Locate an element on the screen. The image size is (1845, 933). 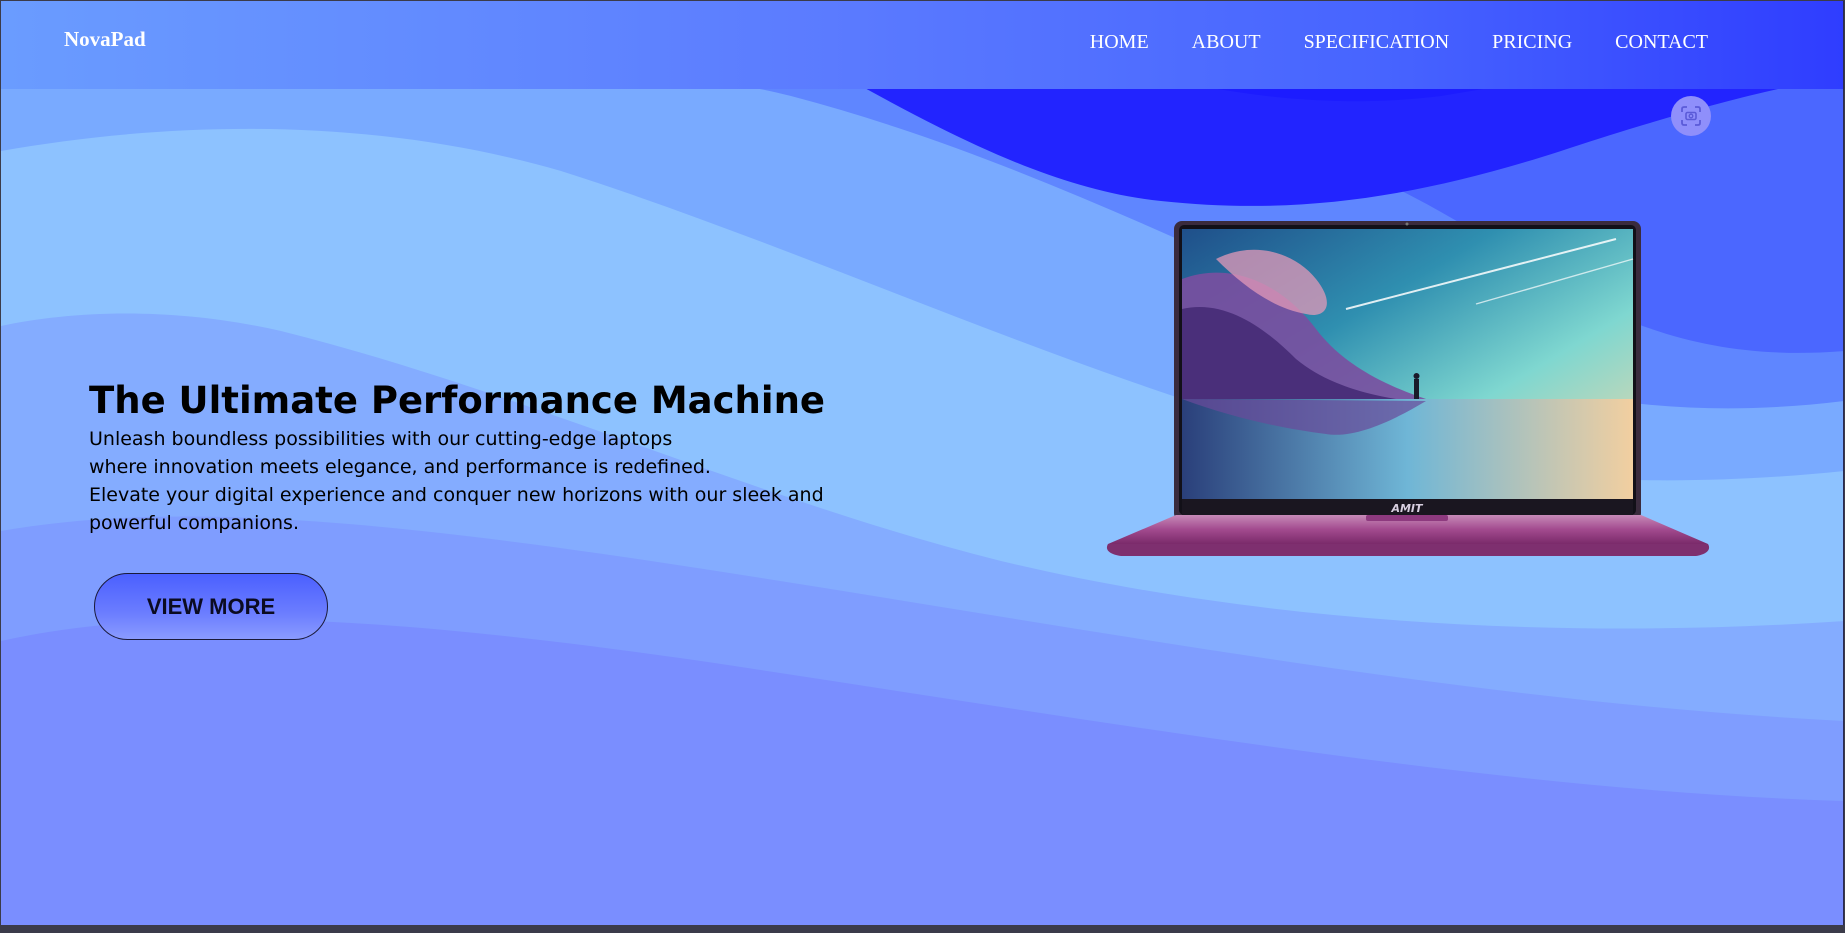
nav-home: HOME is located at coordinates (1119, 42).